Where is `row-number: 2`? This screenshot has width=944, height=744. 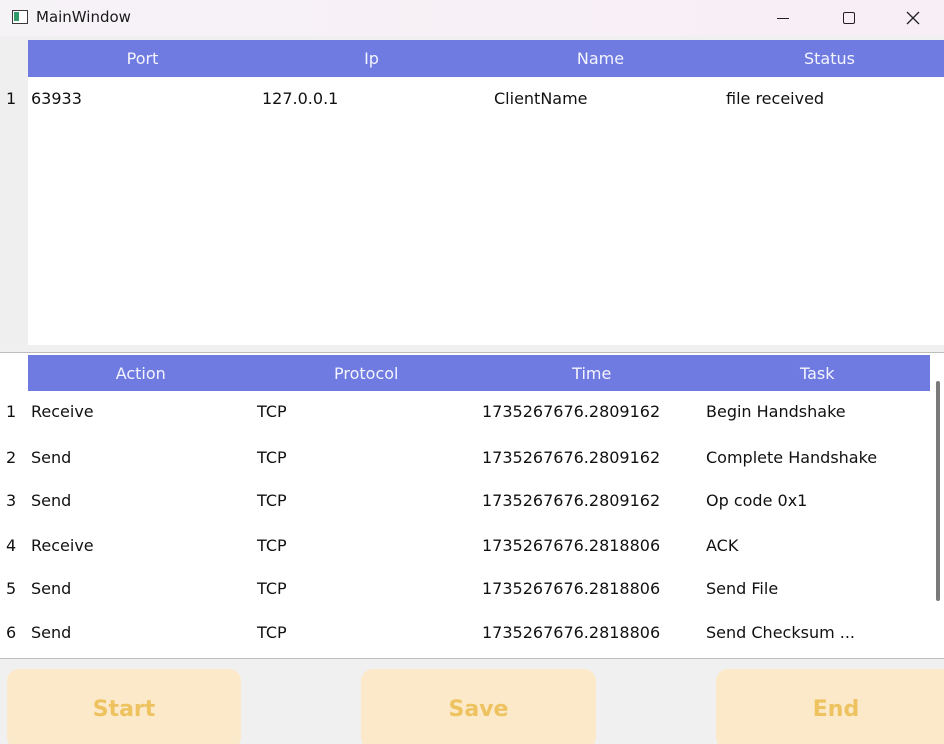 row-number: 2 is located at coordinates (11, 457).